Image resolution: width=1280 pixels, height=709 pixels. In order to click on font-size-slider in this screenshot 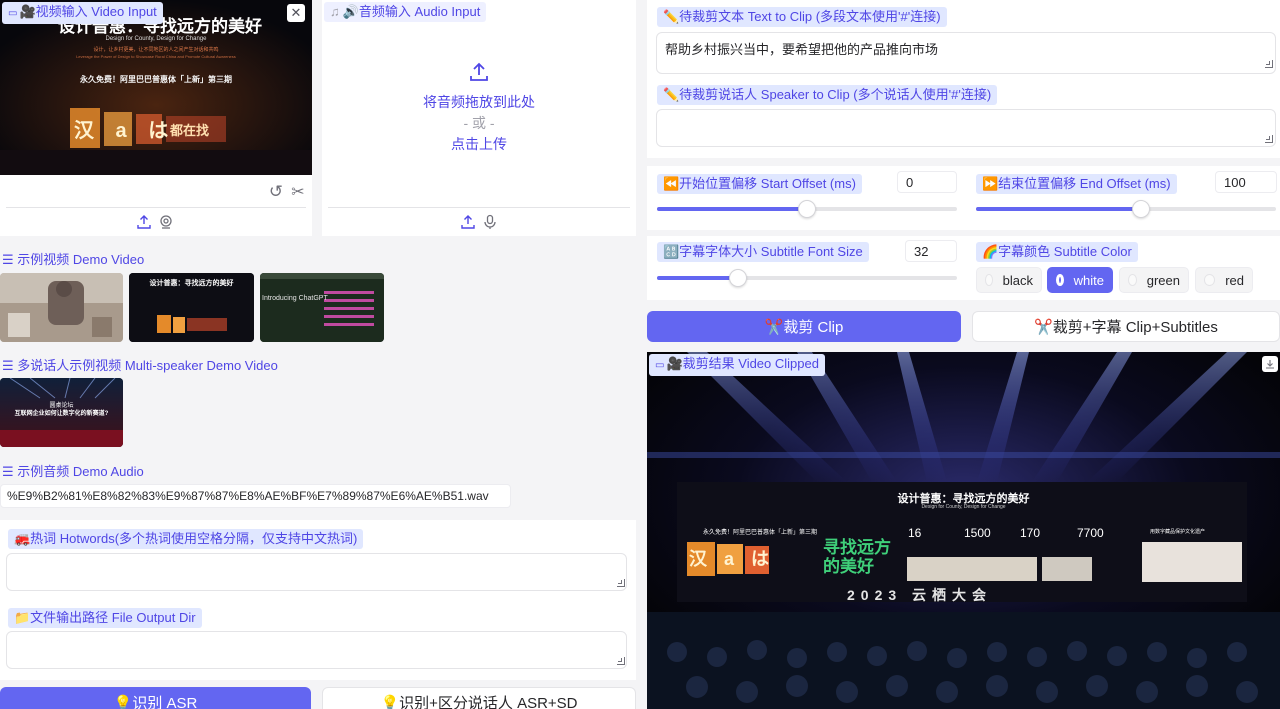, I will do `click(807, 278)`.